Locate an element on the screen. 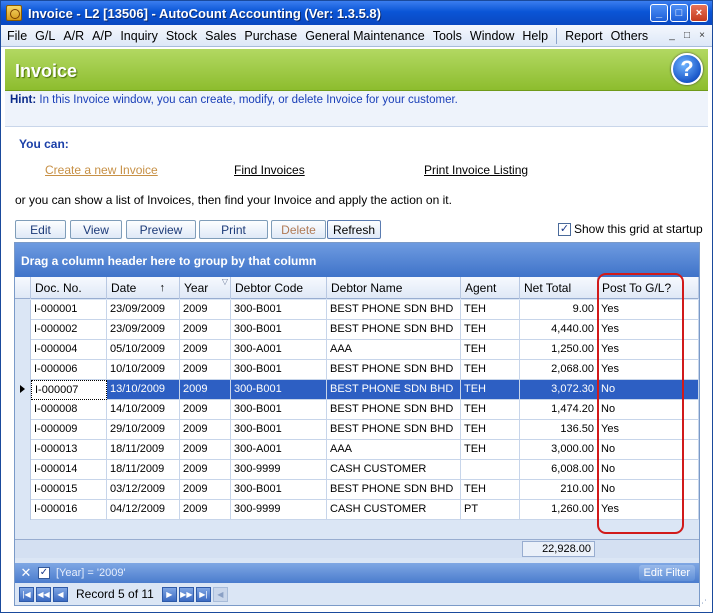 The width and height of the screenshot is (713, 613). show-grid-checkbox: ✓ is located at coordinates (564, 229).